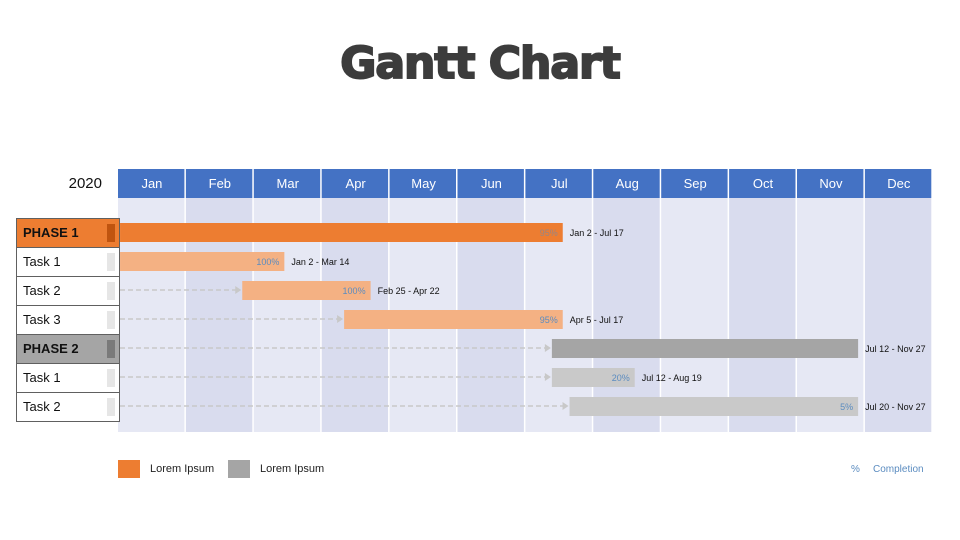 The width and height of the screenshot is (960, 540). What do you see at coordinates (239, 469) in the screenshot?
I see `legend-swatch-gray` at bounding box center [239, 469].